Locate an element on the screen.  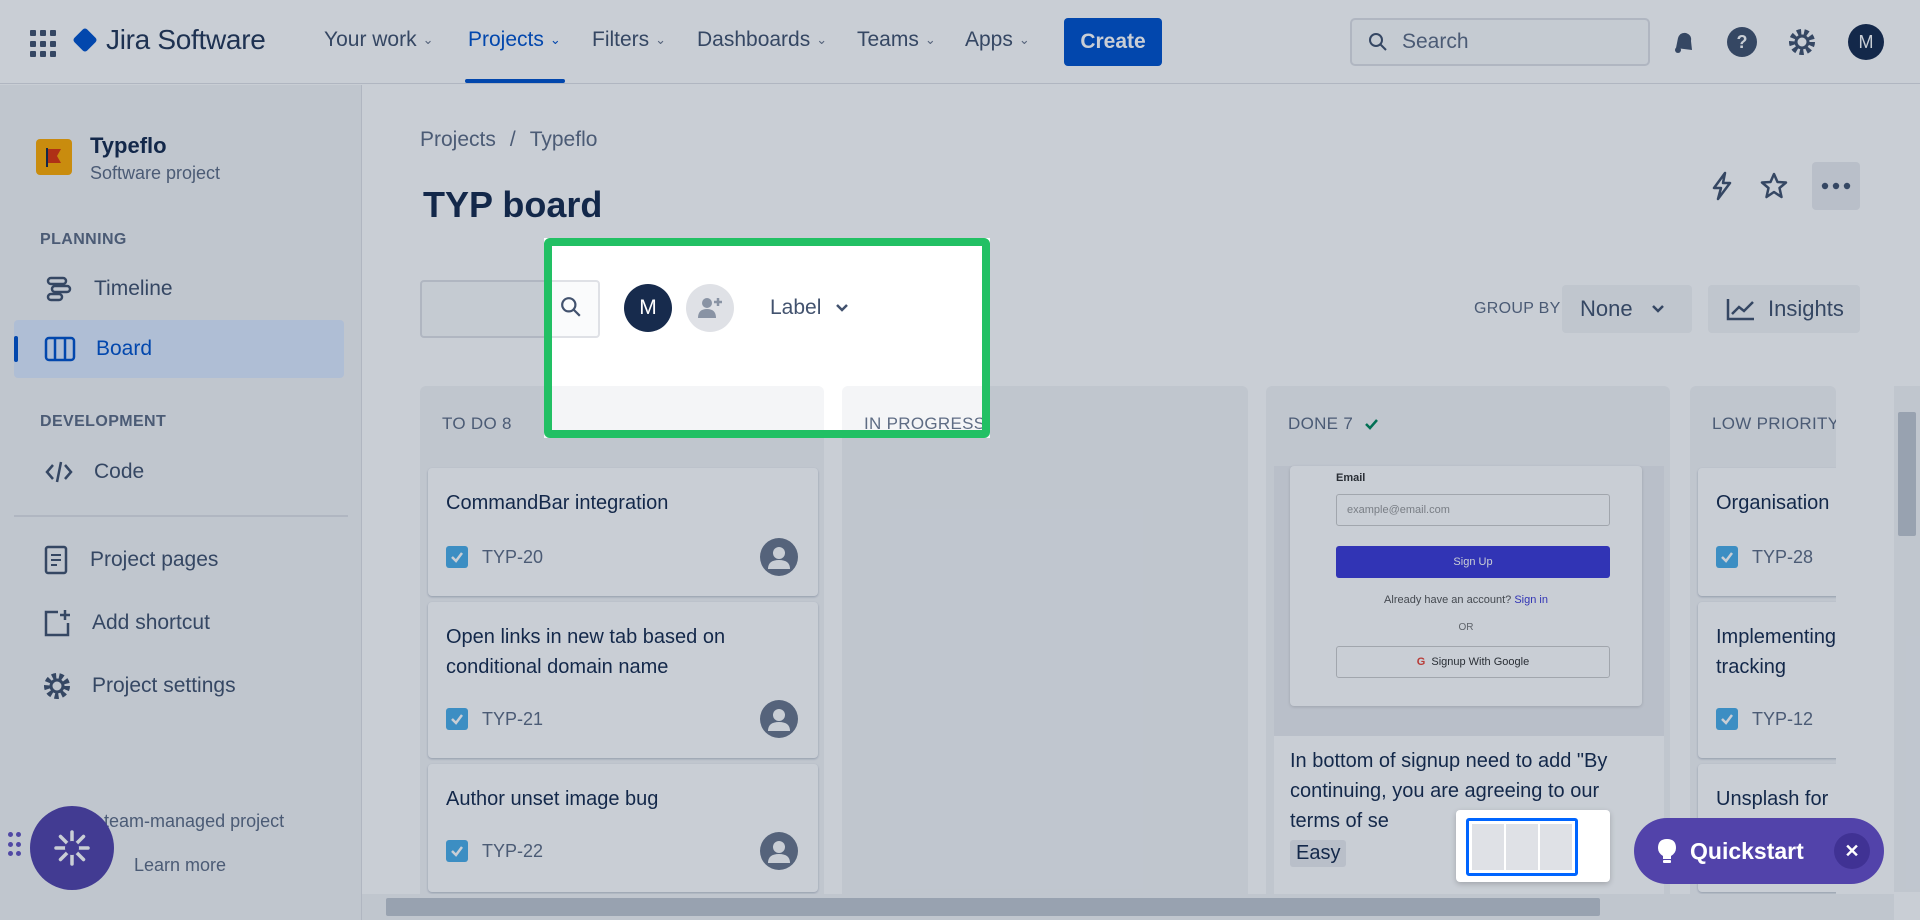
quickstart-button: Quickstart ✕ is located at coordinates (1759, 851).